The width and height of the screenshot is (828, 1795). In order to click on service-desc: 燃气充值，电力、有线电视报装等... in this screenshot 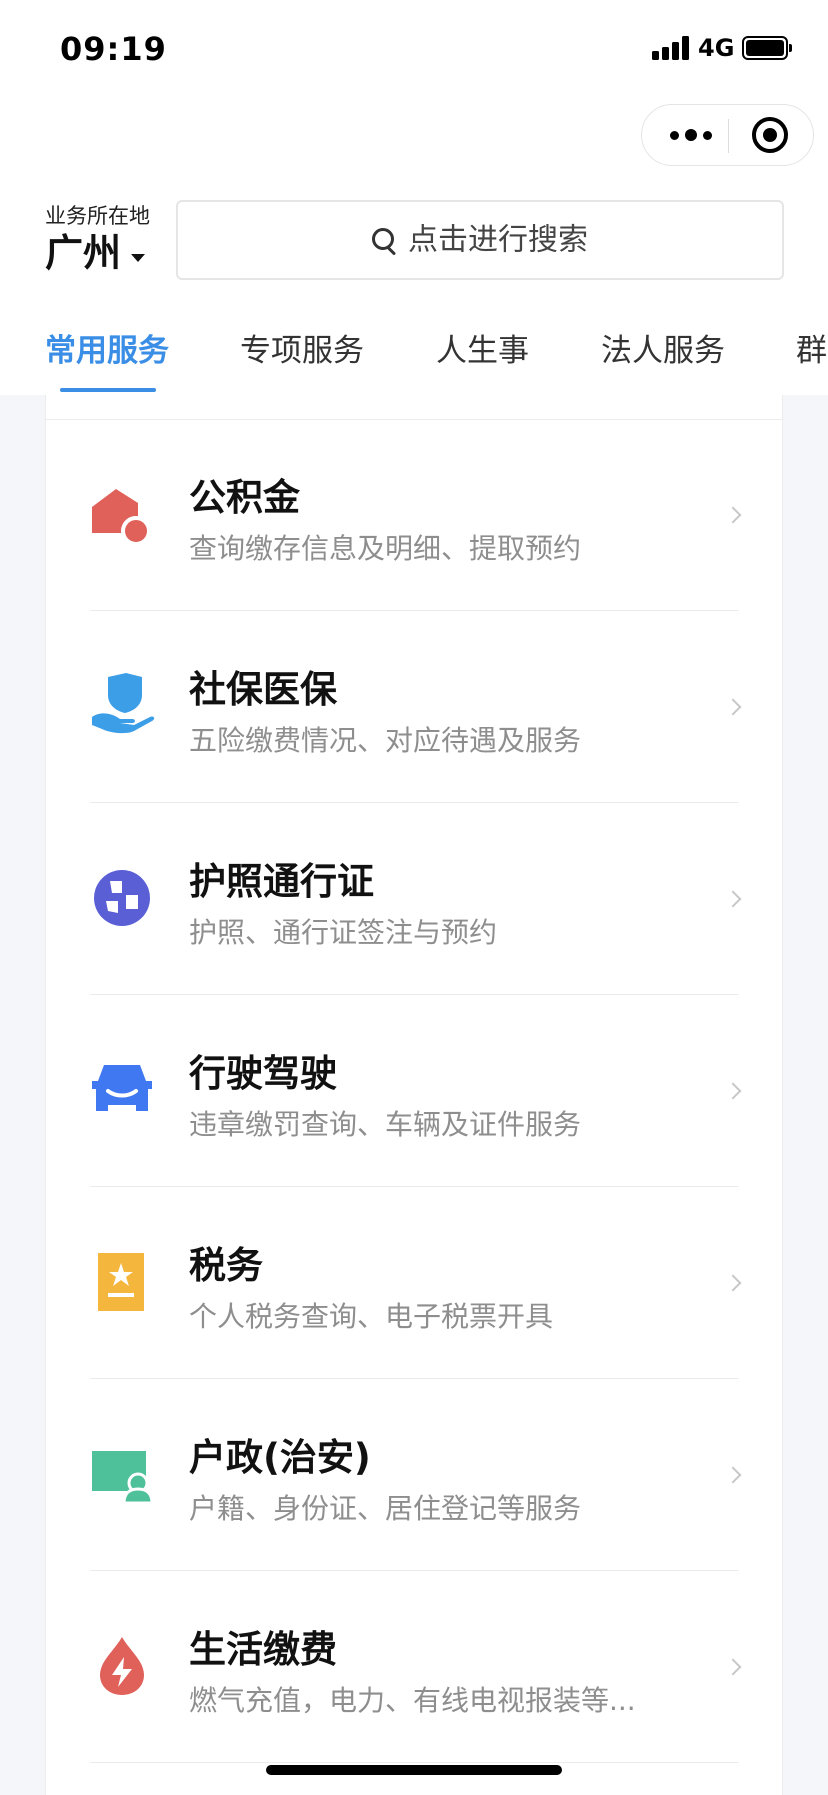, I will do `click(412, 1700)`.